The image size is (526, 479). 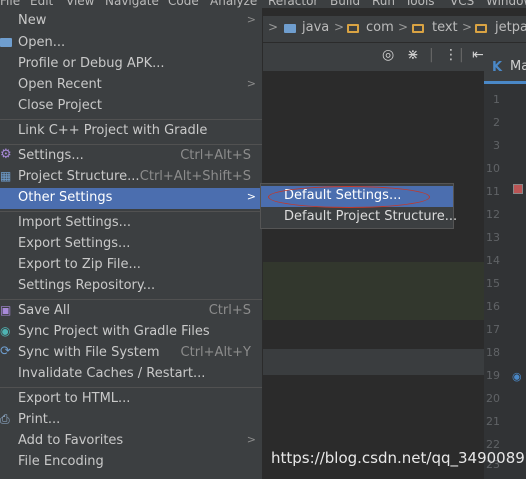 I want to click on more-options-icon: ⋮, so click(x=451, y=55).